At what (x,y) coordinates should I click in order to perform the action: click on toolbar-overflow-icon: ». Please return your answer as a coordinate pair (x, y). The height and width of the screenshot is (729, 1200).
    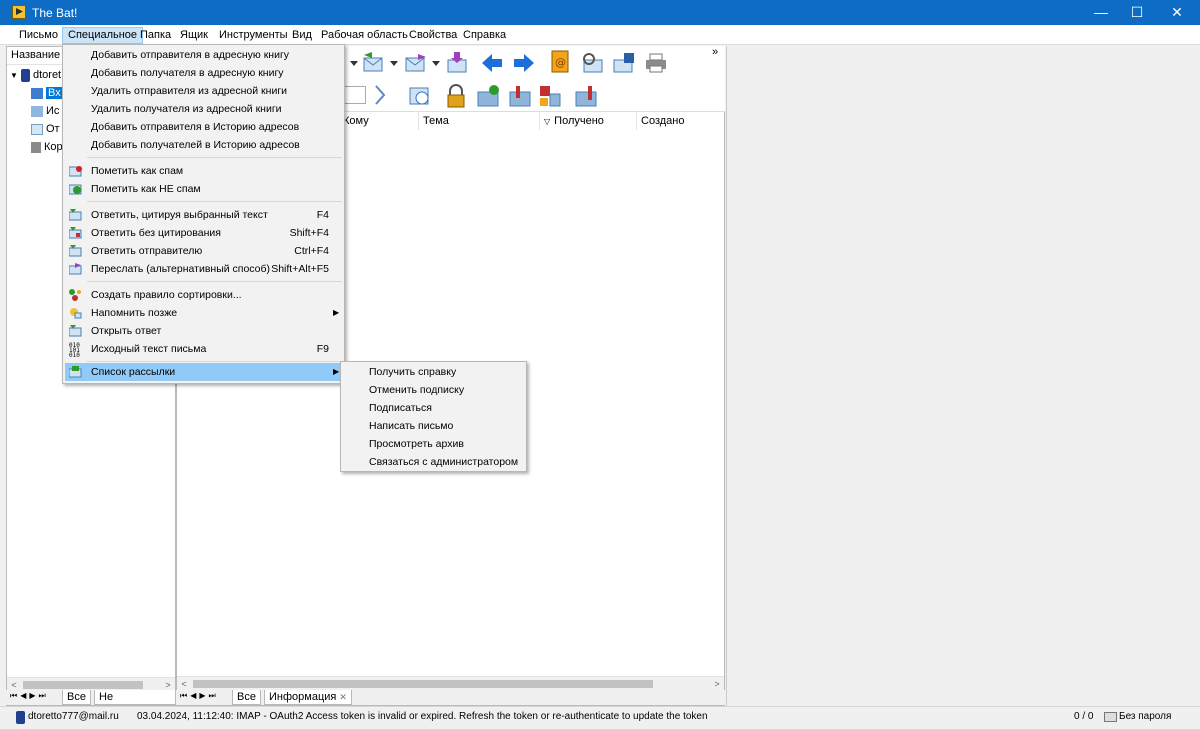
    Looking at the image, I should click on (715, 52).